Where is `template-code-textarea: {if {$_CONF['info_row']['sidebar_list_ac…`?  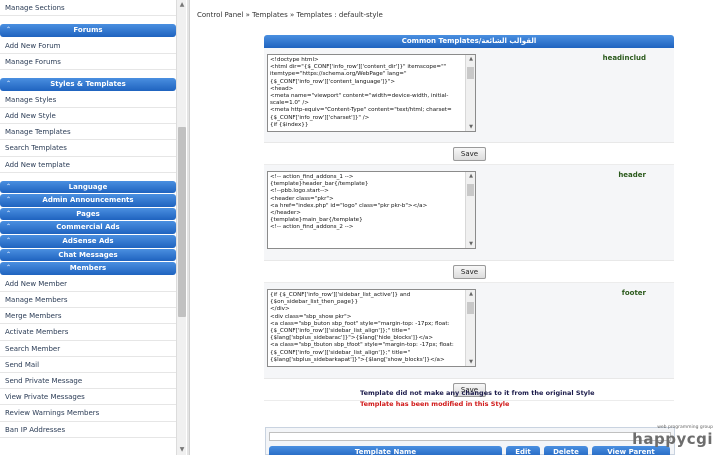 template-code-textarea: {if {$_CONF['info_row']['sidebar_list_ac… is located at coordinates (371, 328).